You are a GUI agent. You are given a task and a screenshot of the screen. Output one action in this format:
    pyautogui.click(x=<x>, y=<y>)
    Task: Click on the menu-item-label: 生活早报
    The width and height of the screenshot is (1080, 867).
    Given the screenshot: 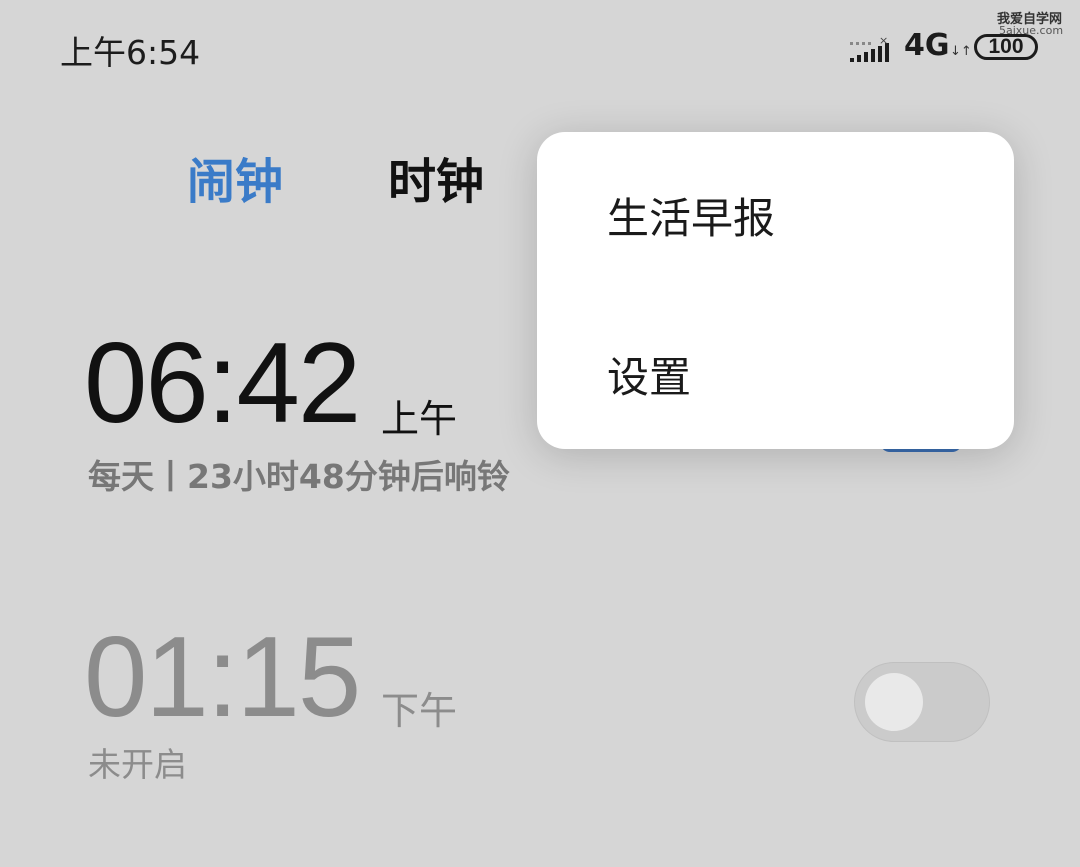 What is the action you would take?
    pyautogui.click(x=691, y=218)
    